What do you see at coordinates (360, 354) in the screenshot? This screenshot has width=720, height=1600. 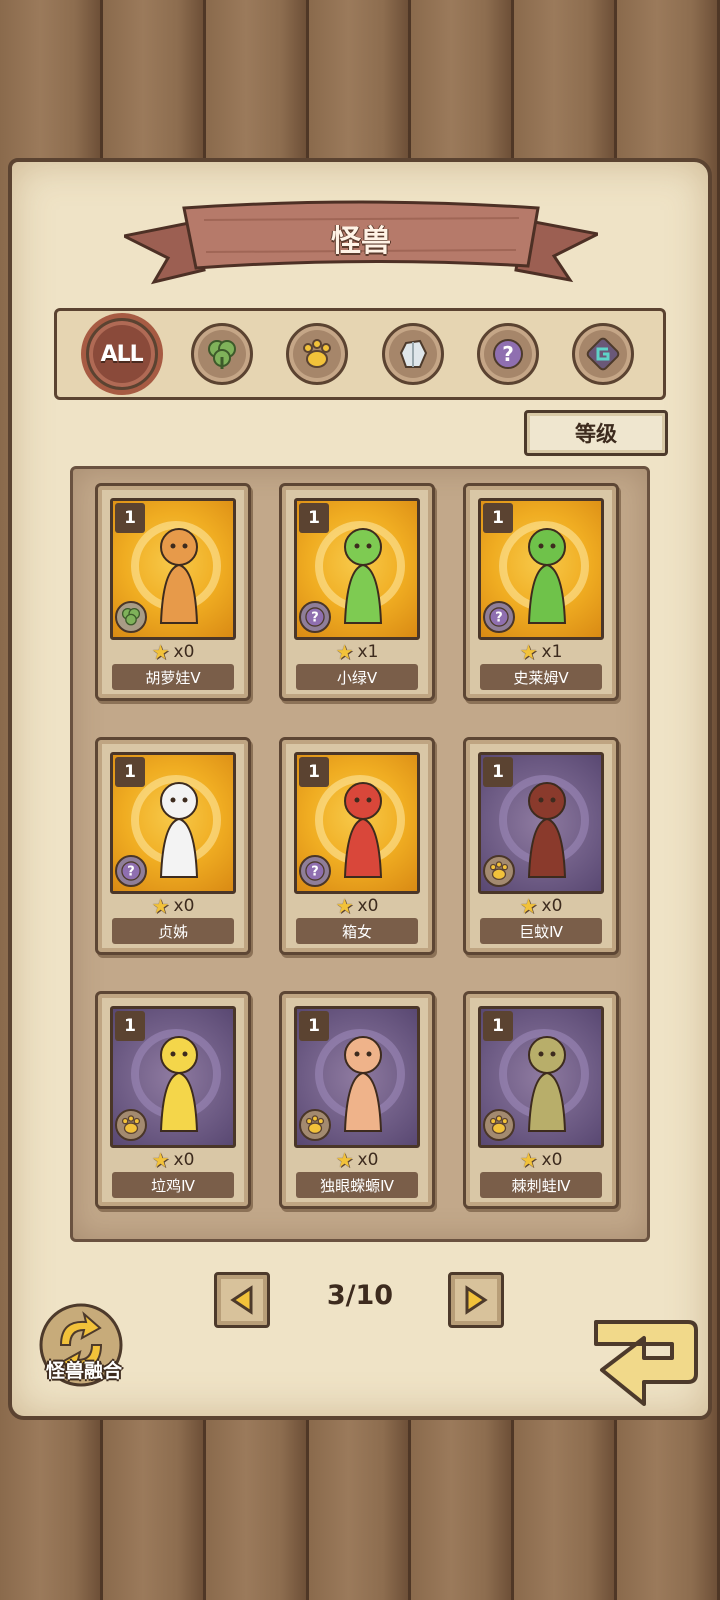 I see `category-filter-bar: ALL ?` at bounding box center [360, 354].